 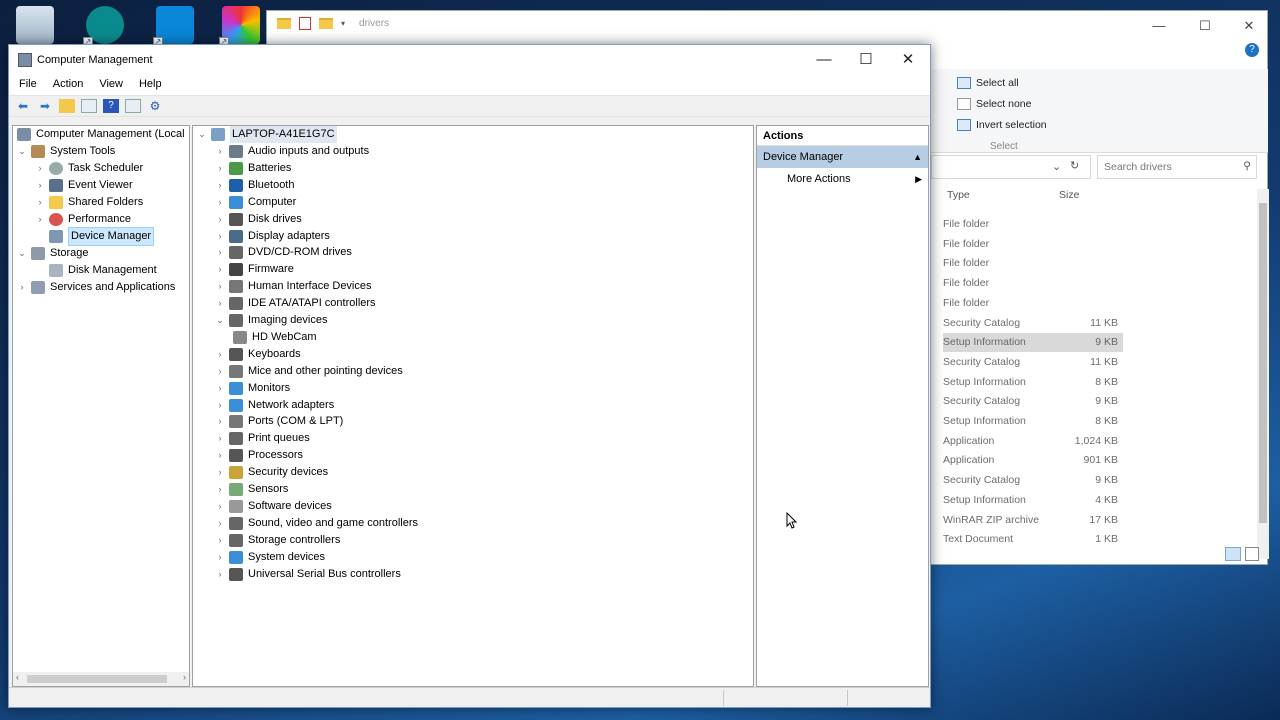 What do you see at coordinates (68, 85) in the screenshot?
I see `menu-action: Action` at bounding box center [68, 85].